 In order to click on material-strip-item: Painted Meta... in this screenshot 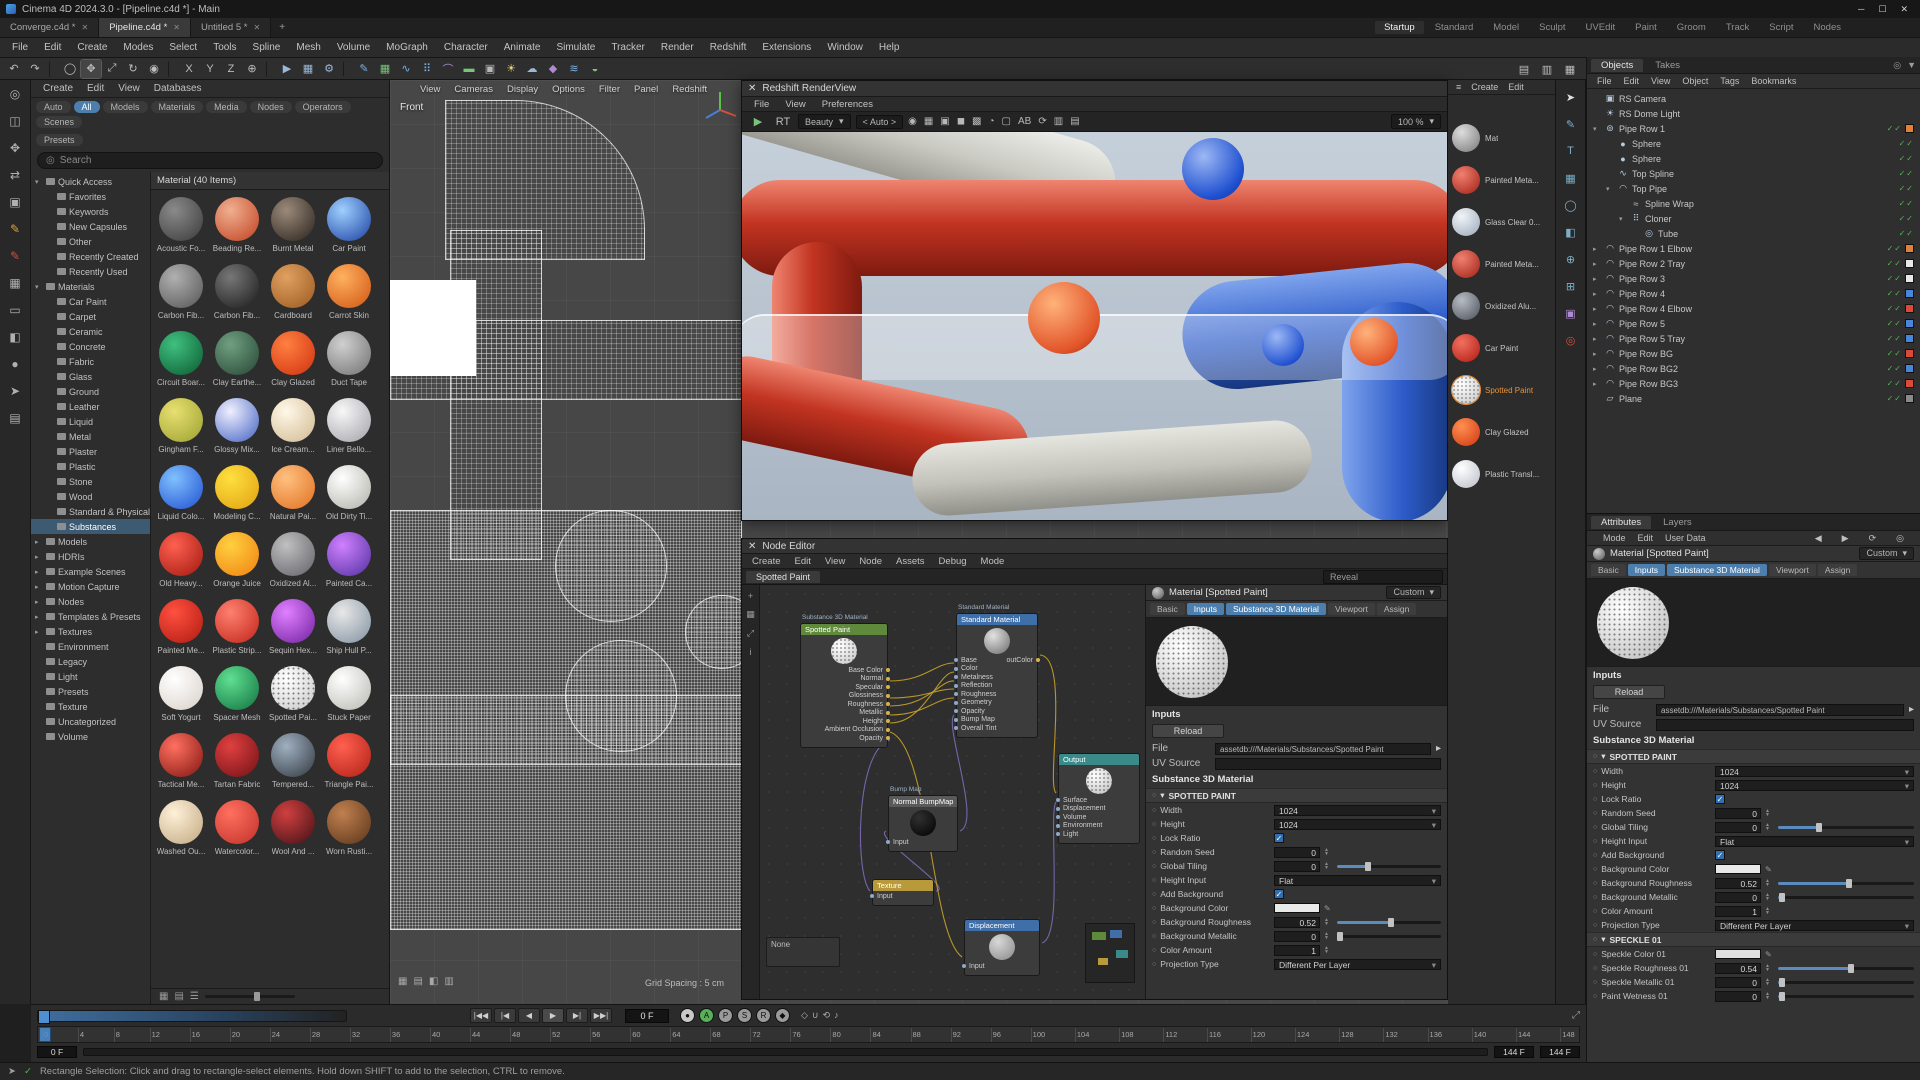, I will do `click(1501, 180)`.